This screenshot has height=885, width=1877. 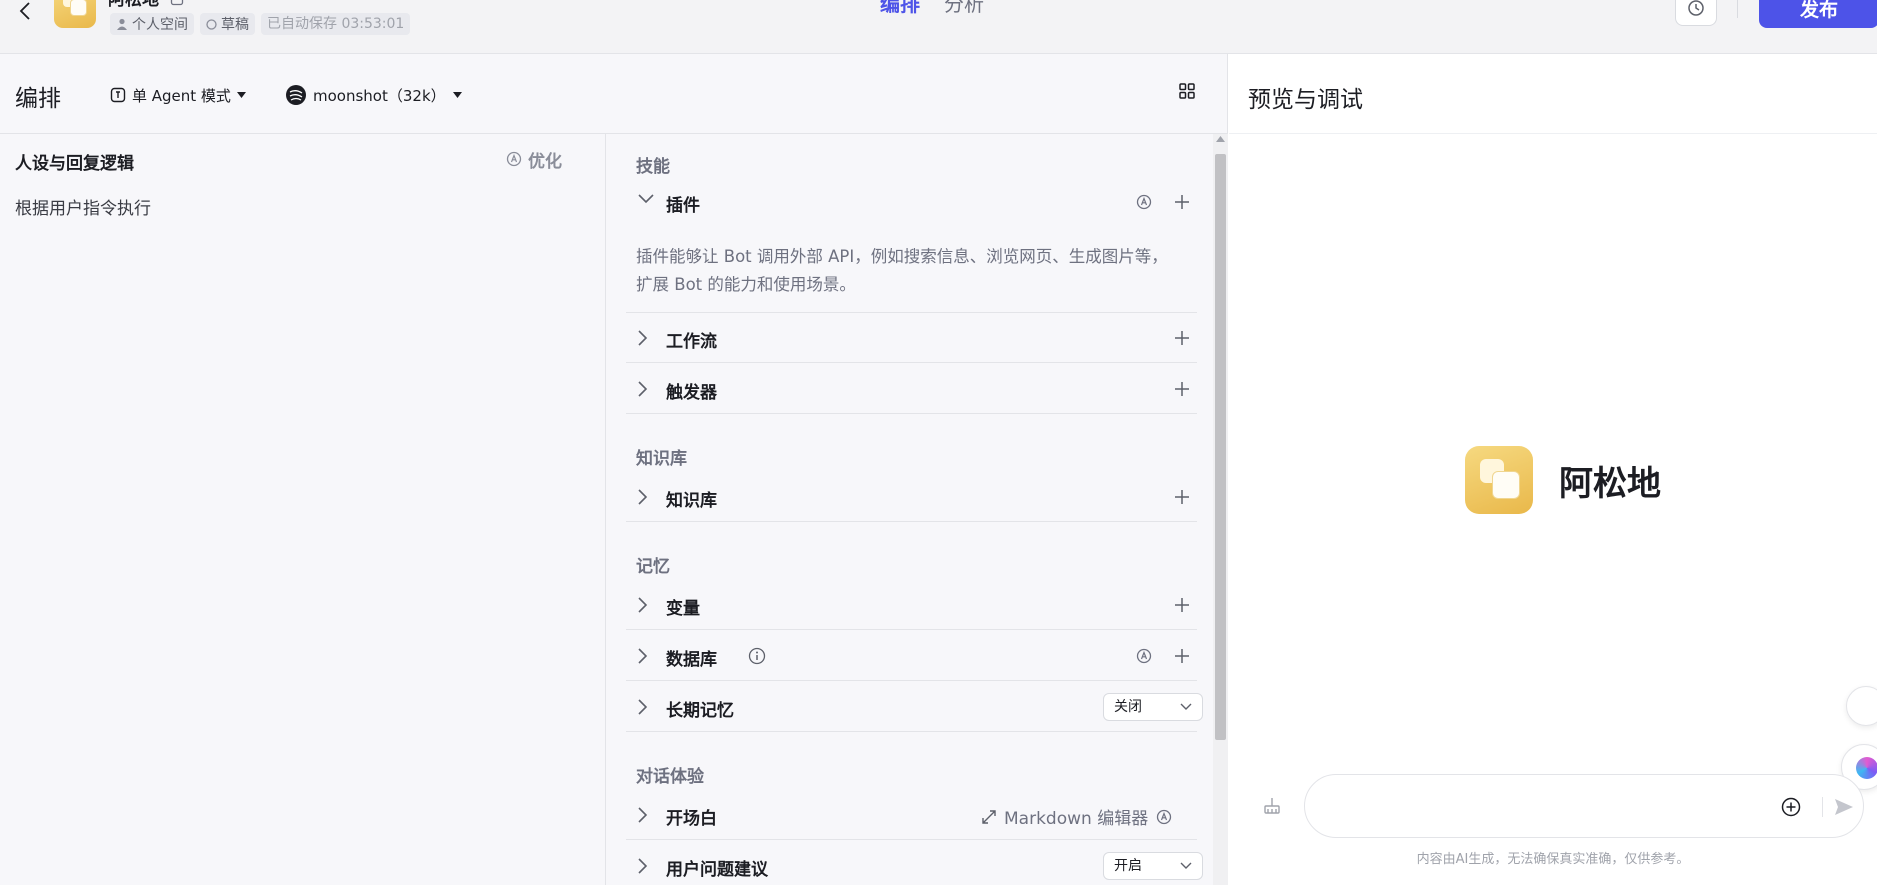 I want to click on variable-row: 变量, so click(x=911, y=605).